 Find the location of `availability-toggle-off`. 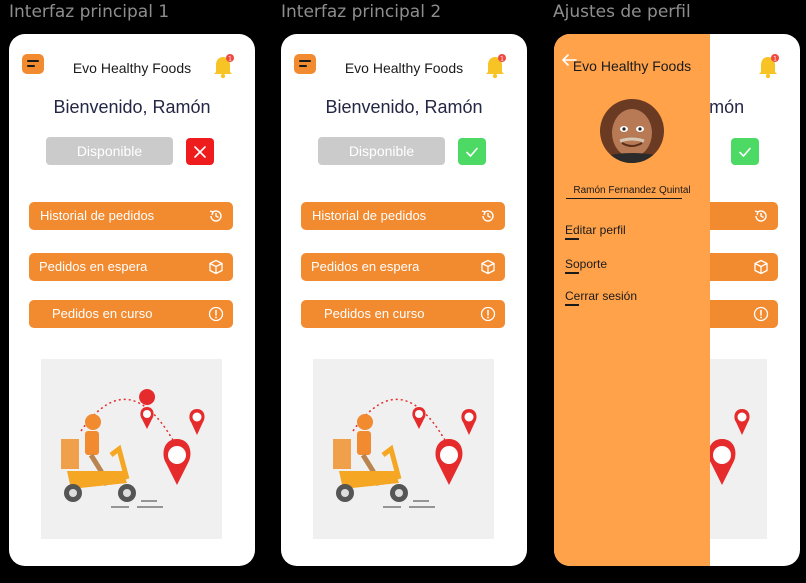

availability-toggle-off is located at coordinates (200, 151).